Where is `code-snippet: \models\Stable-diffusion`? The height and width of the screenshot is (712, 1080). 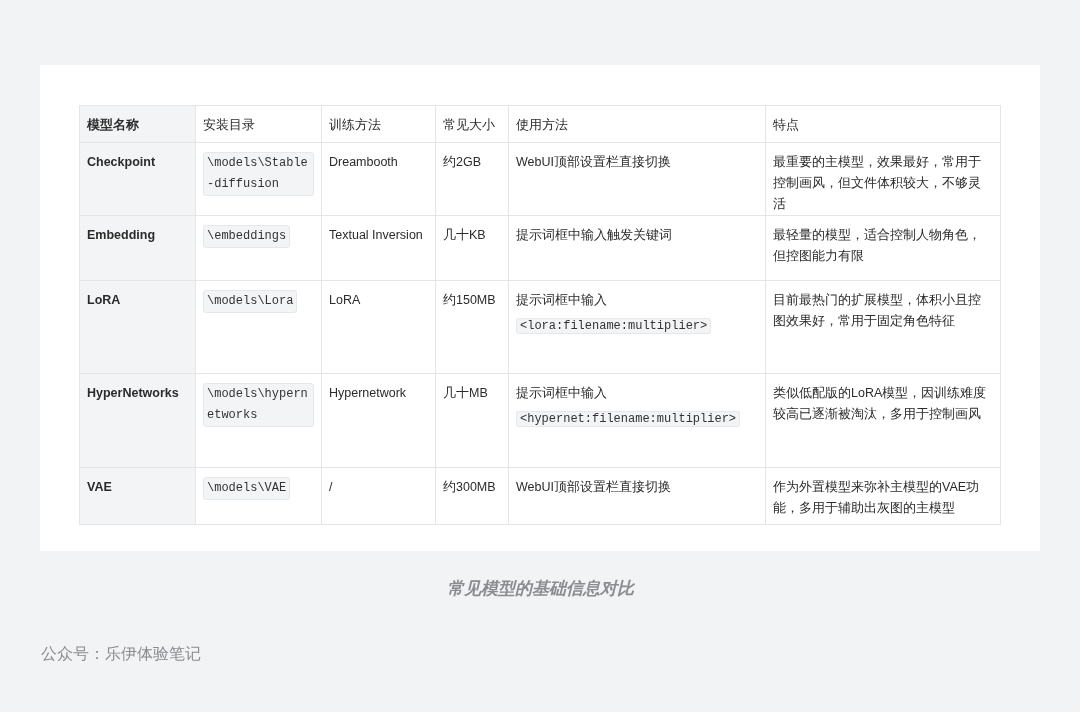
code-snippet: \models\Stable-diffusion is located at coordinates (258, 174).